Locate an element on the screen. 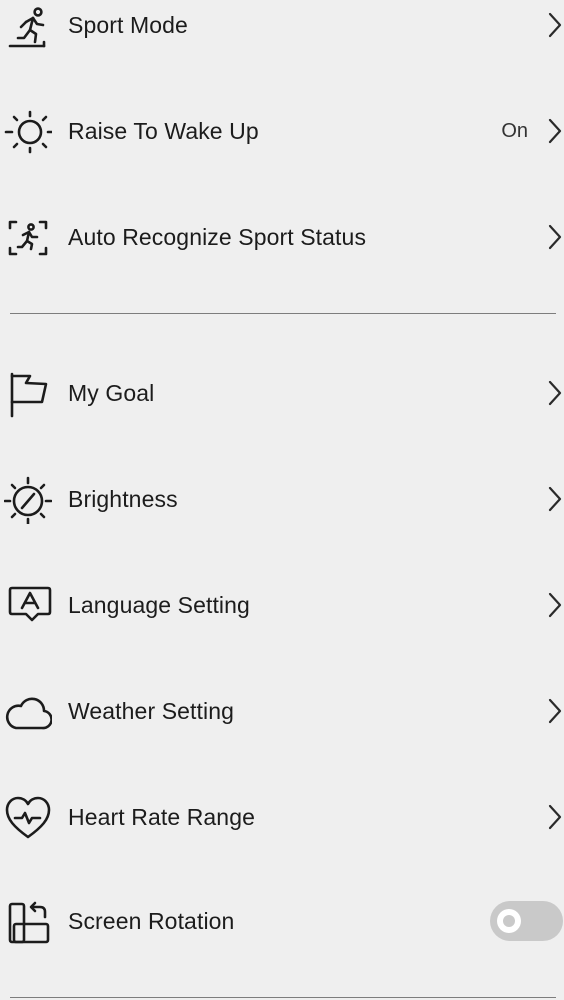 The height and width of the screenshot is (1000, 564). sun-icon is located at coordinates (28, 132).